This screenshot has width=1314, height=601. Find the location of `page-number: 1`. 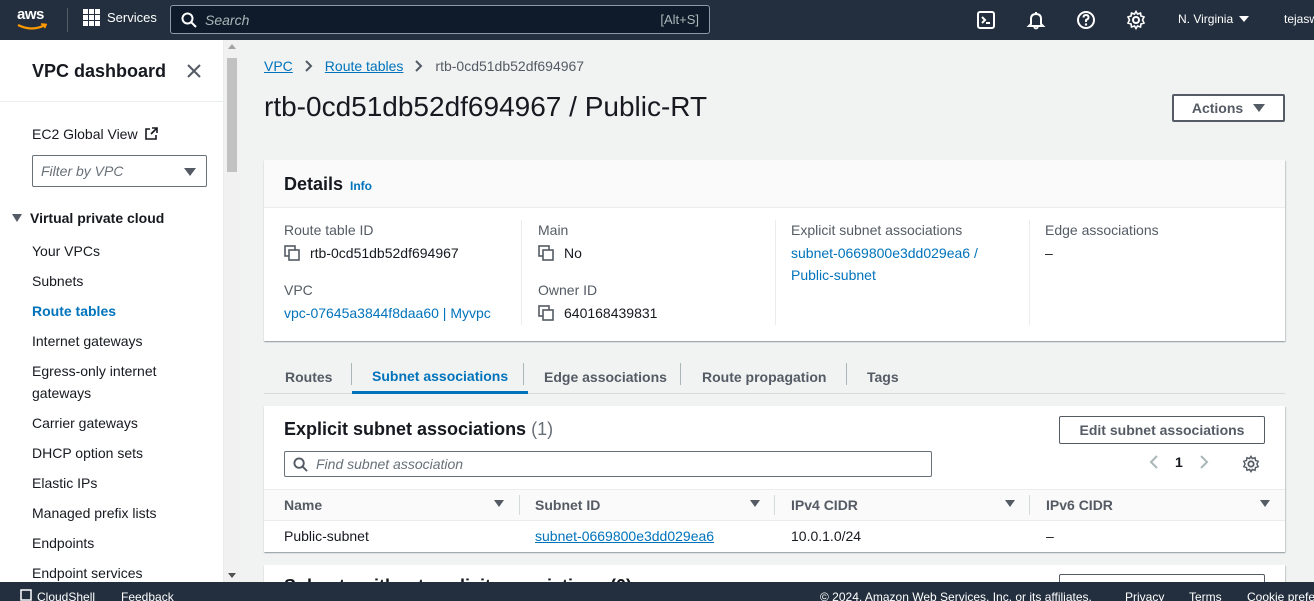

page-number: 1 is located at coordinates (1179, 462).